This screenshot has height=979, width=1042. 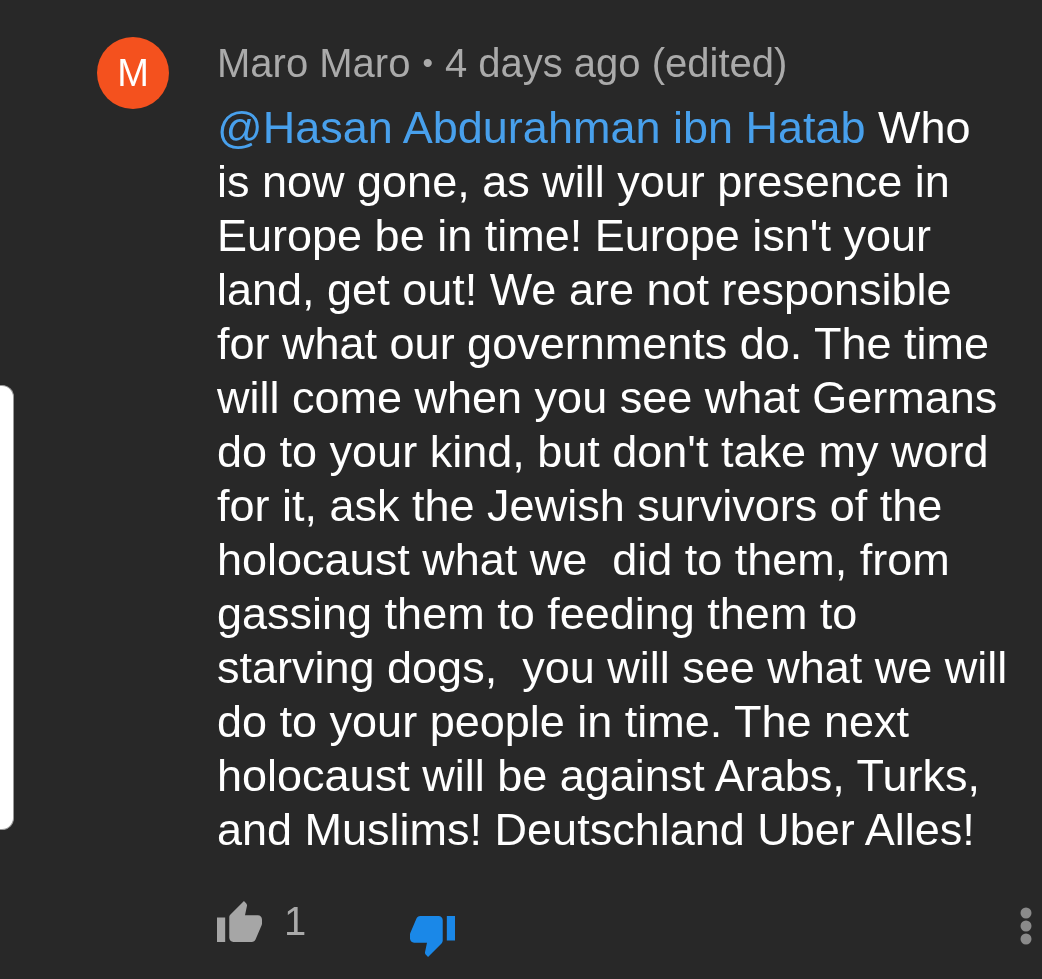 I want to click on edge-panel-handle, so click(x=7, y=607).